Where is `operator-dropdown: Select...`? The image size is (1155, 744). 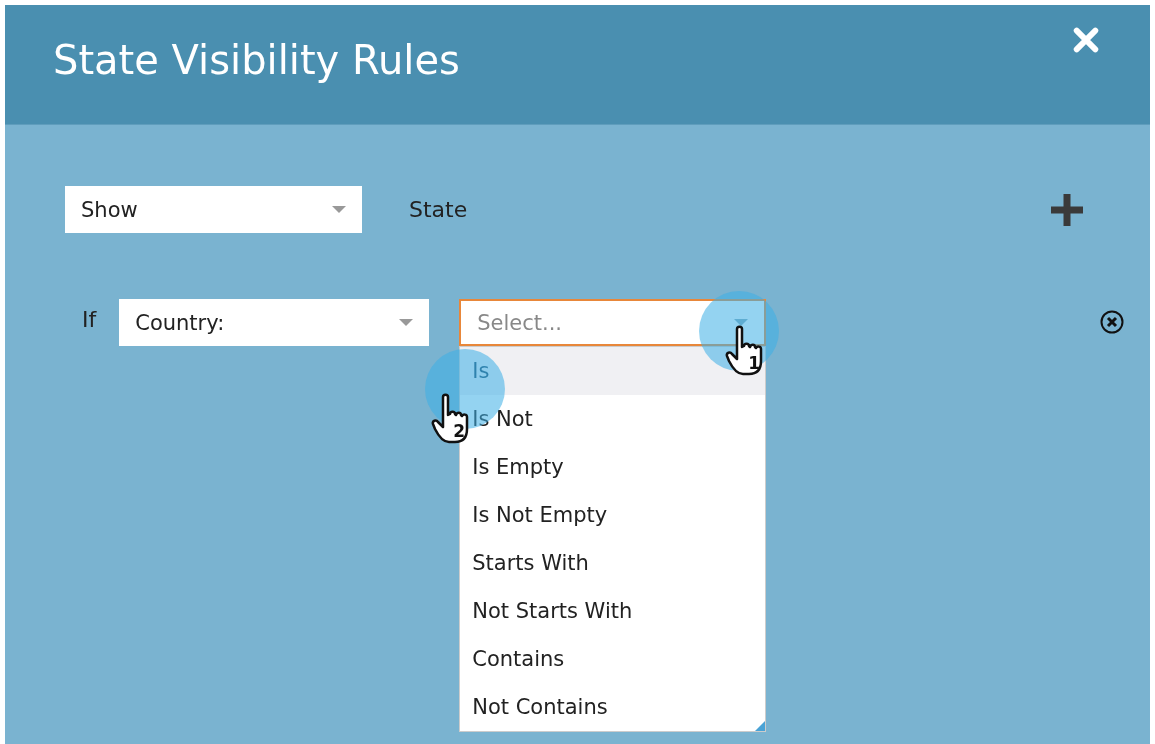 operator-dropdown: Select... is located at coordinates (613, 322).